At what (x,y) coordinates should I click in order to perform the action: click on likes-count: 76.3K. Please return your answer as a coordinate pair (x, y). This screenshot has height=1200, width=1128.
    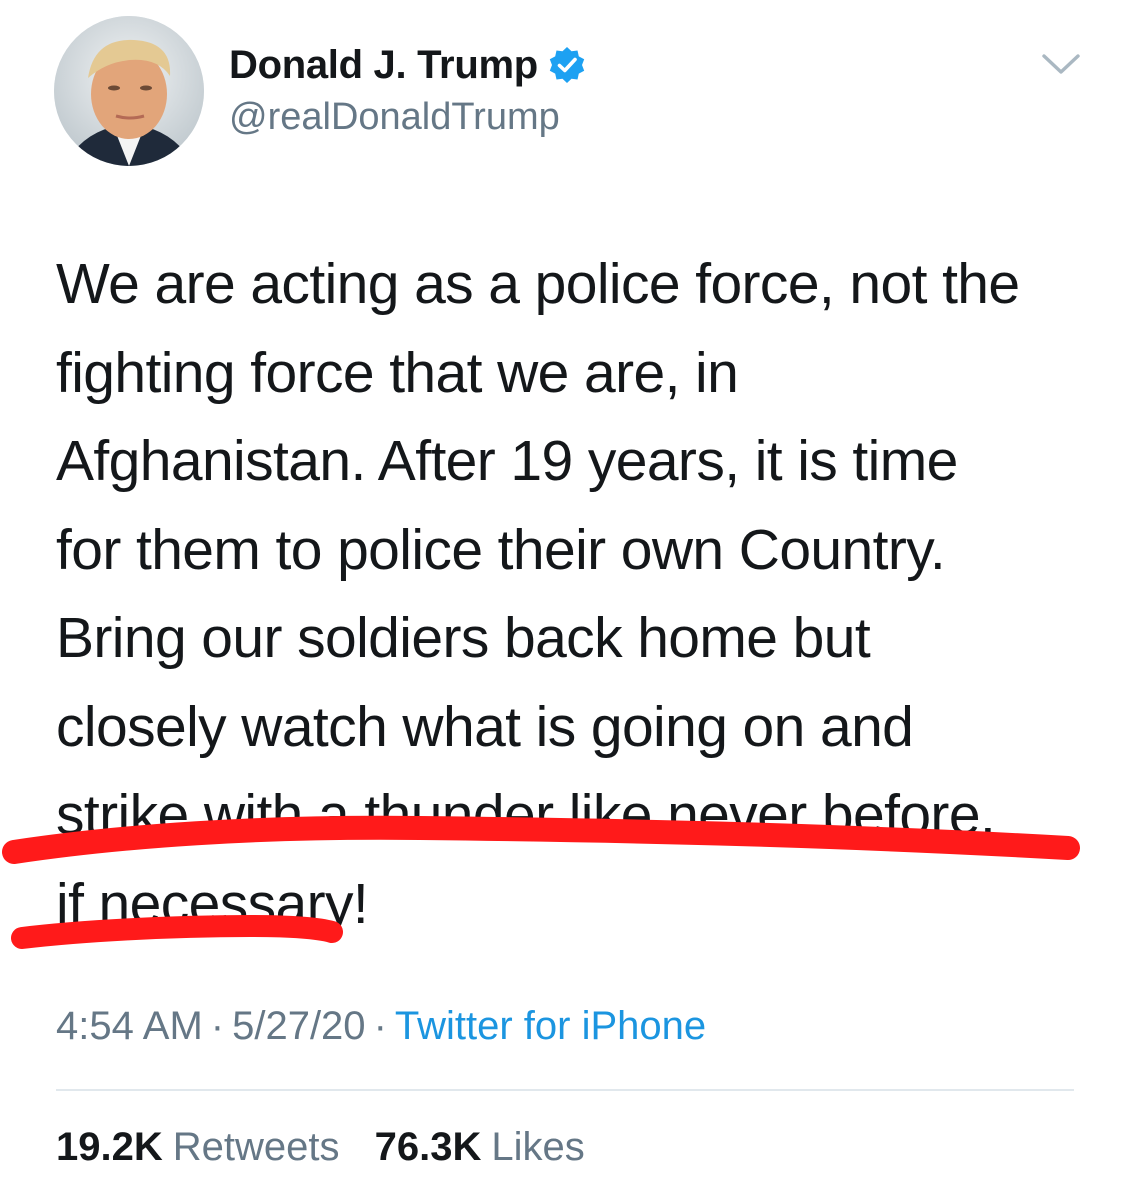
    Looking at the image, I should click on (428, 1147).